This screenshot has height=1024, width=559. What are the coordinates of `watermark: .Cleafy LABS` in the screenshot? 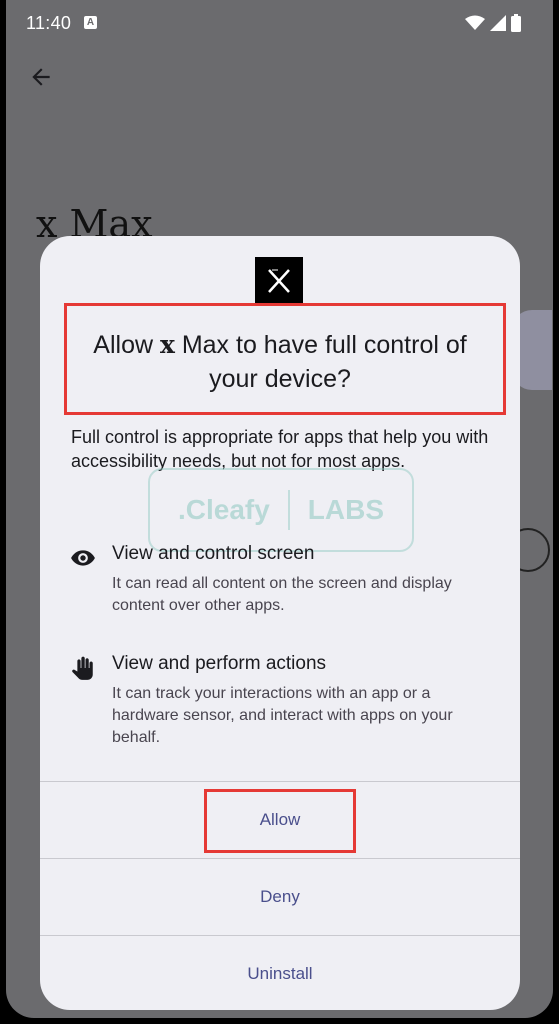 It's located at (281, 510).